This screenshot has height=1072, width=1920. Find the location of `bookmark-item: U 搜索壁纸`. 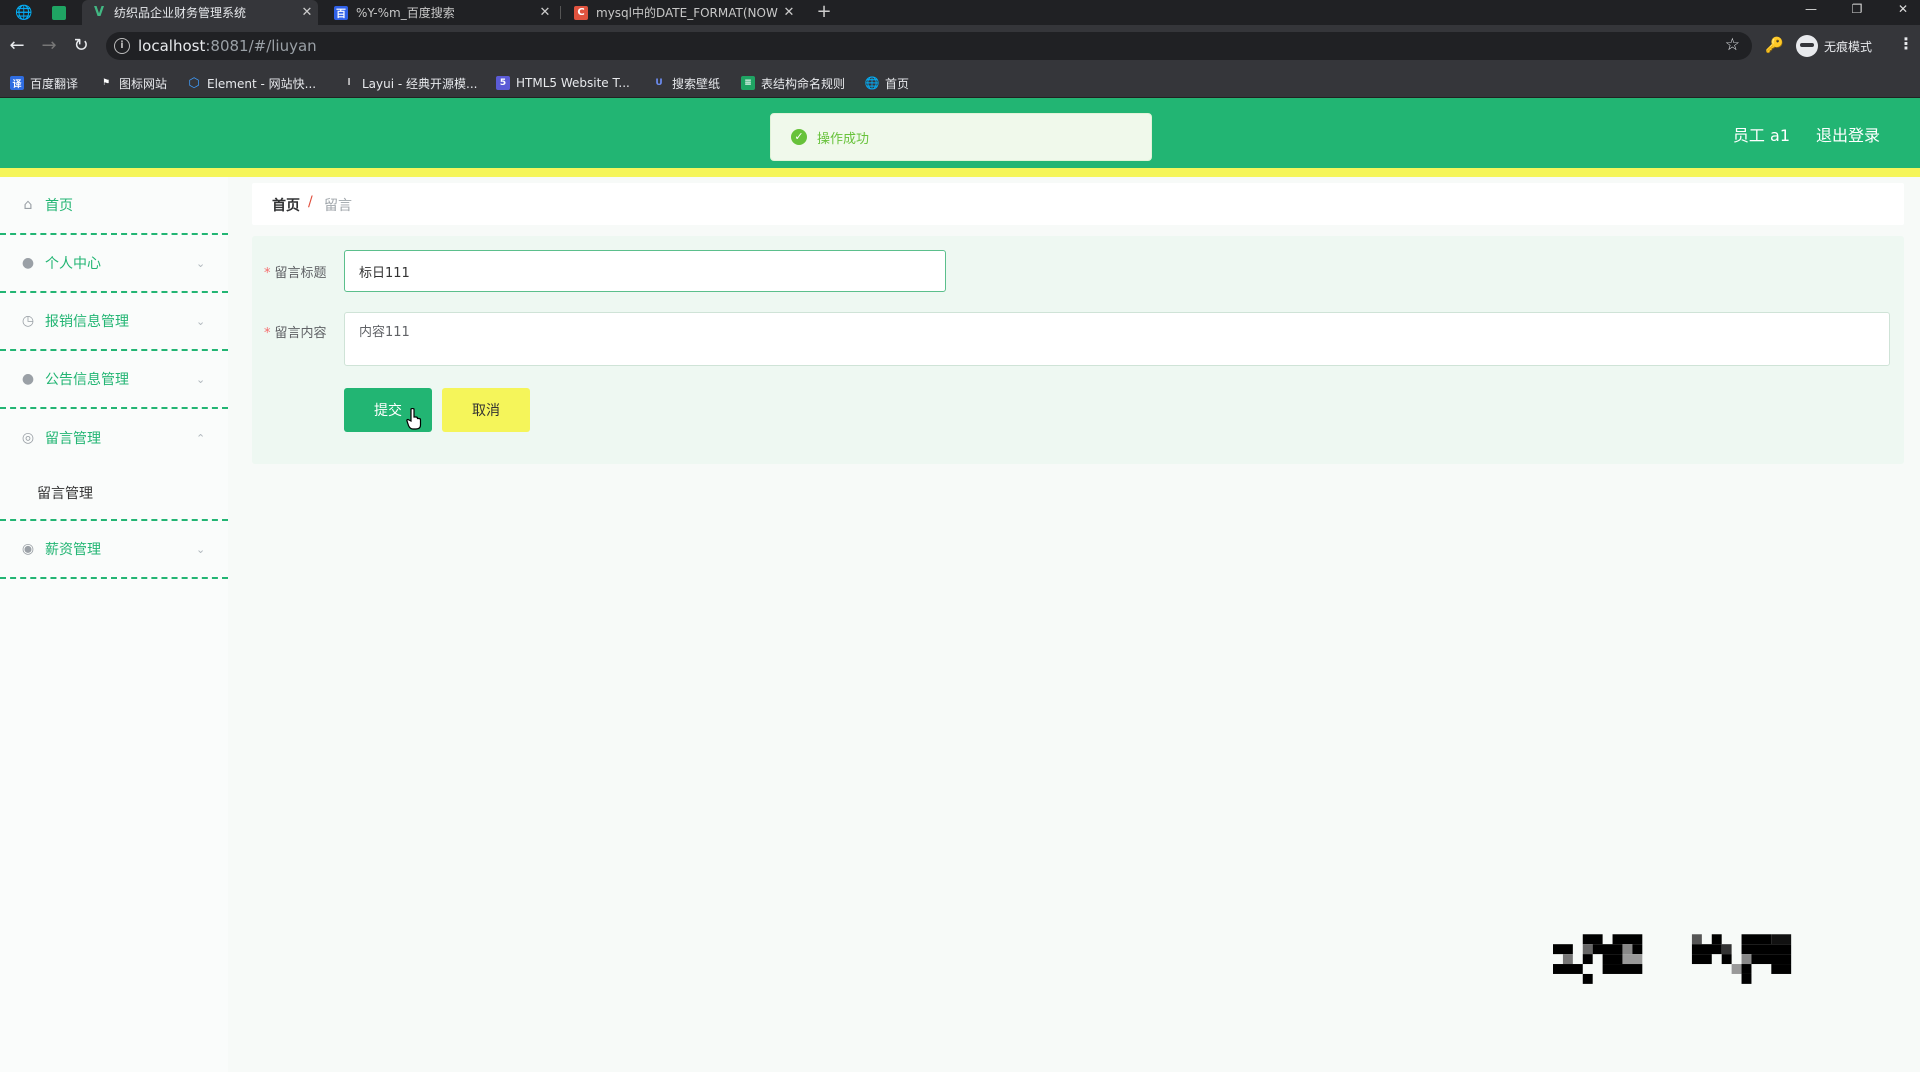

bookmark-item: U 搜索壁纸 is located at coordinates (686, 83).